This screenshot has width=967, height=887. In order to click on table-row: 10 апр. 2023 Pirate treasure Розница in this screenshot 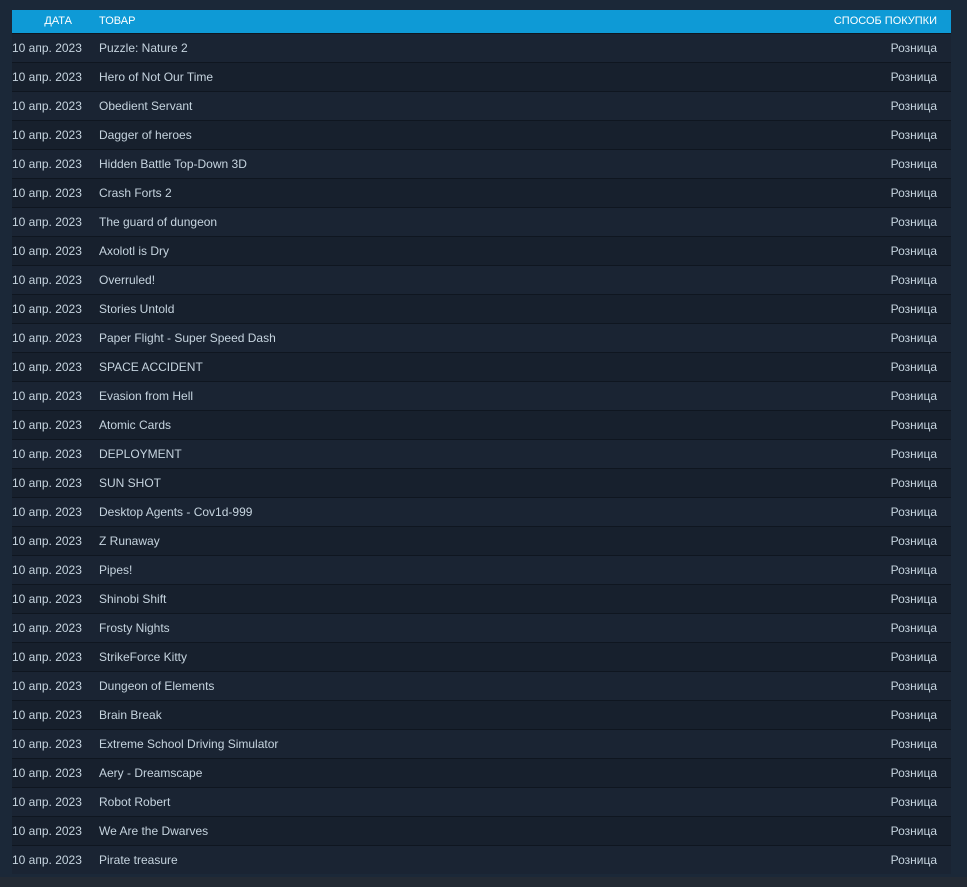, I will do `click(481, 859)`.